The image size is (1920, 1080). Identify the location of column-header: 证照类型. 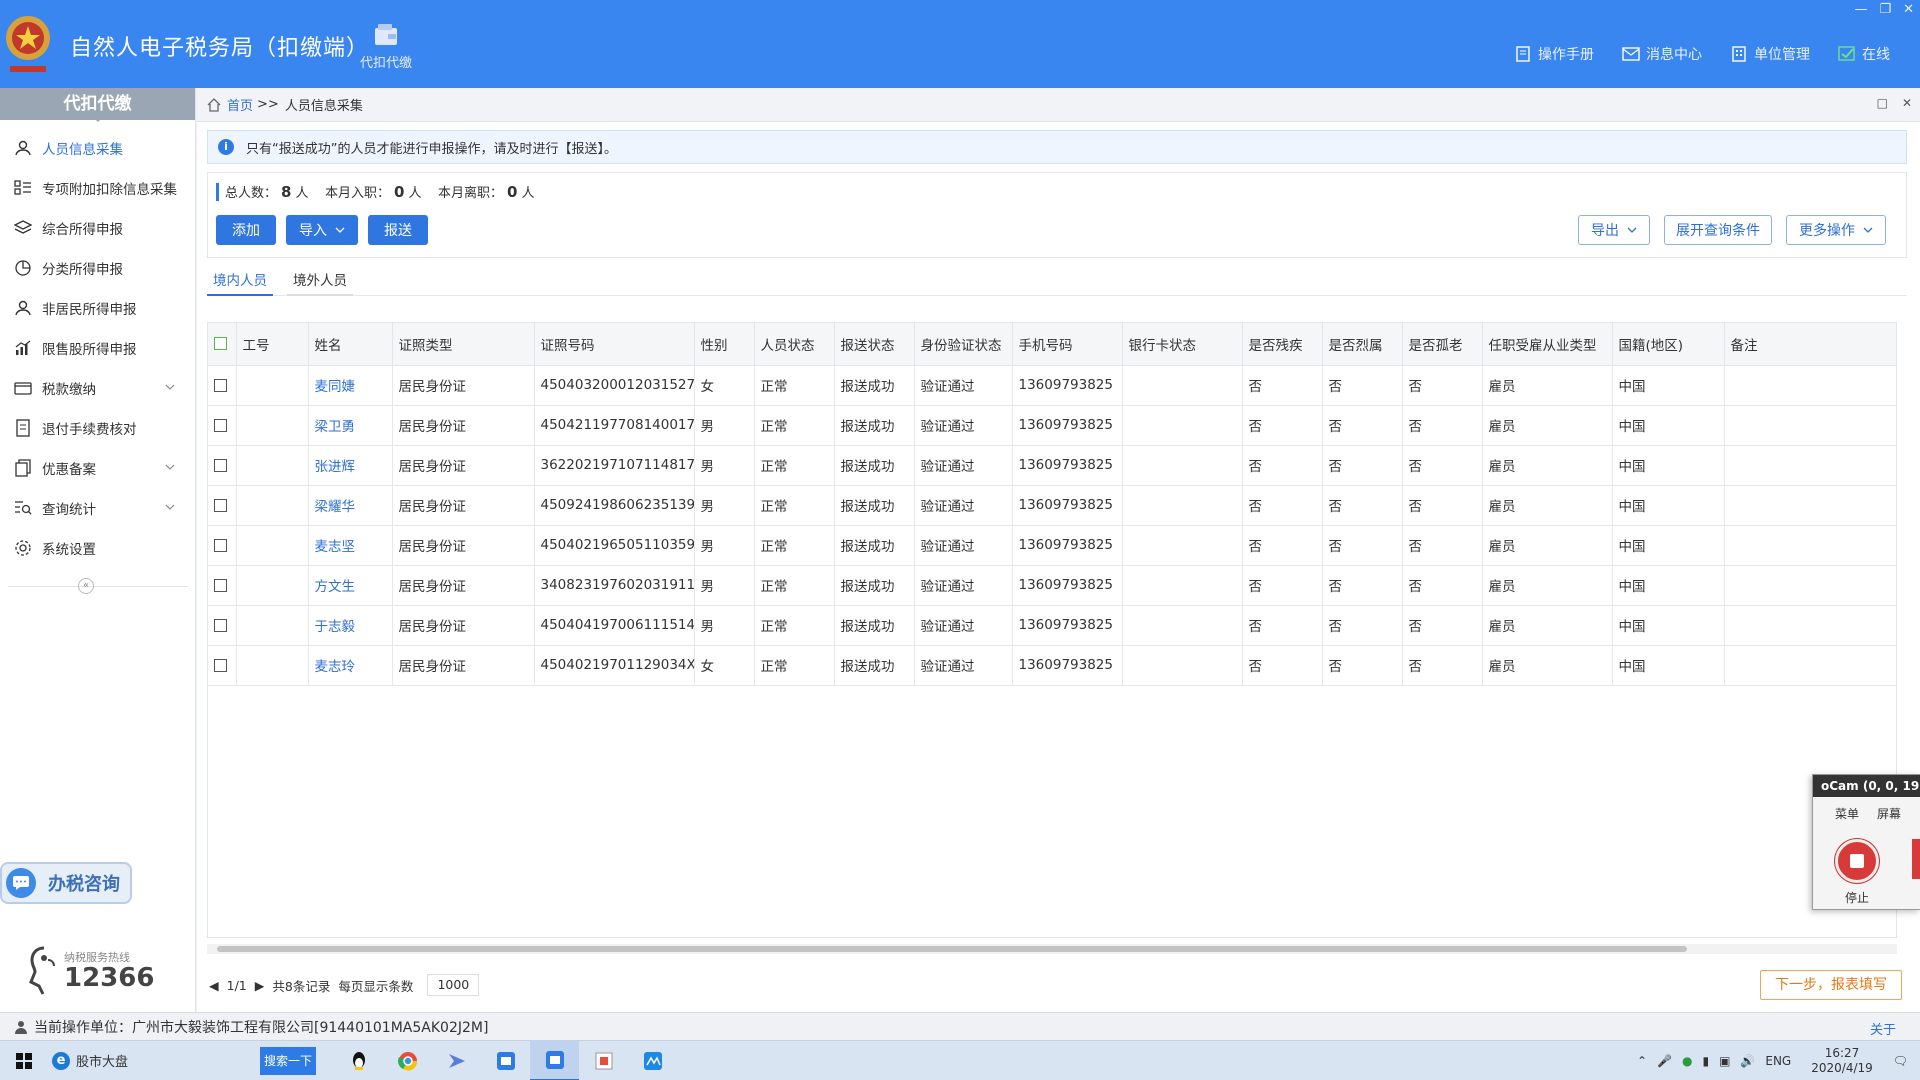
(463, 344).